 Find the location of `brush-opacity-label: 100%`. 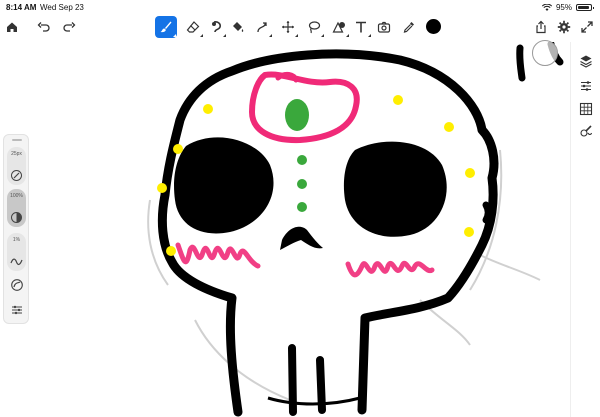

brush-opacity-label: 100% is located at coordinates (16, 196).